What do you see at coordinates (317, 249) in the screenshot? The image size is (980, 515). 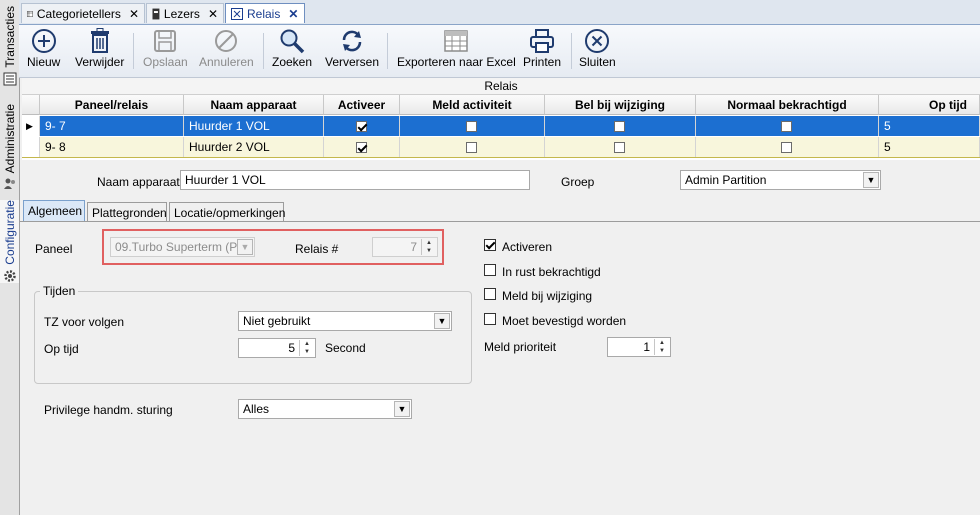 I see `relais-nummer-label: Relais #` at bounding box center [317, 249].